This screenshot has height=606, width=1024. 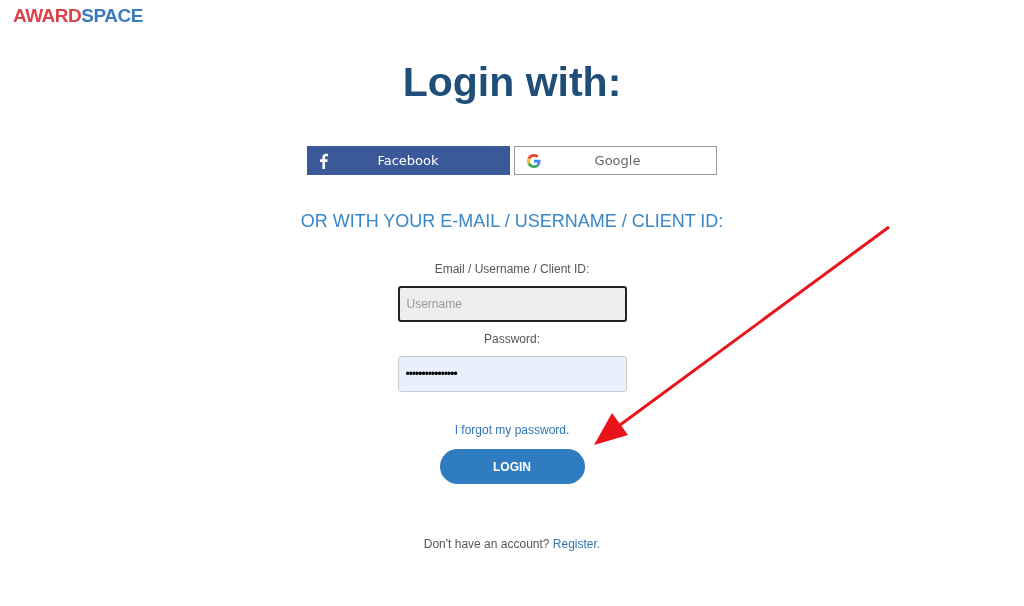 I want to click on forgot-password-link: I forgot my password., so click(x=512, y=430).